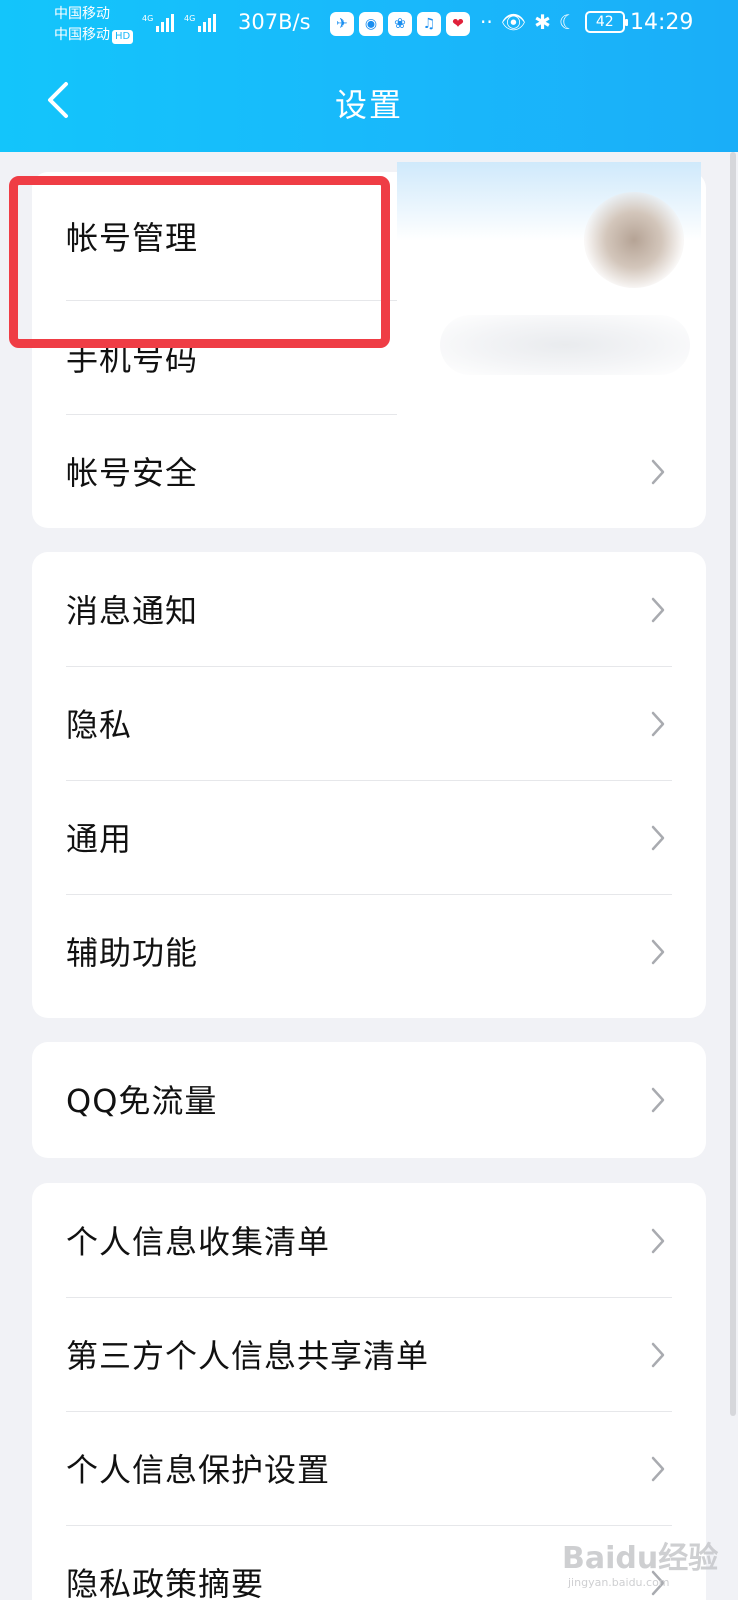 This screenshot has width=738, height=1600. I want to click on clock: 14:29, so click(662, 22).